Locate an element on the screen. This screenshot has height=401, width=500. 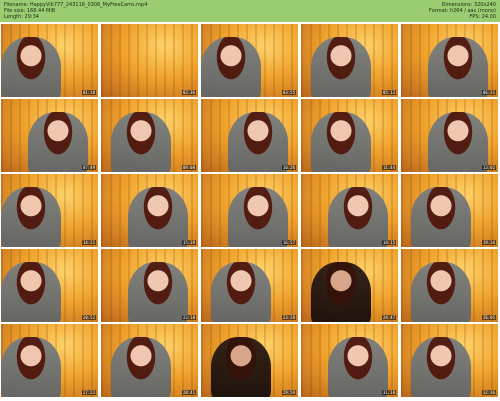
thumbnail-21: 27:23 is located at coordinates (49, 360).